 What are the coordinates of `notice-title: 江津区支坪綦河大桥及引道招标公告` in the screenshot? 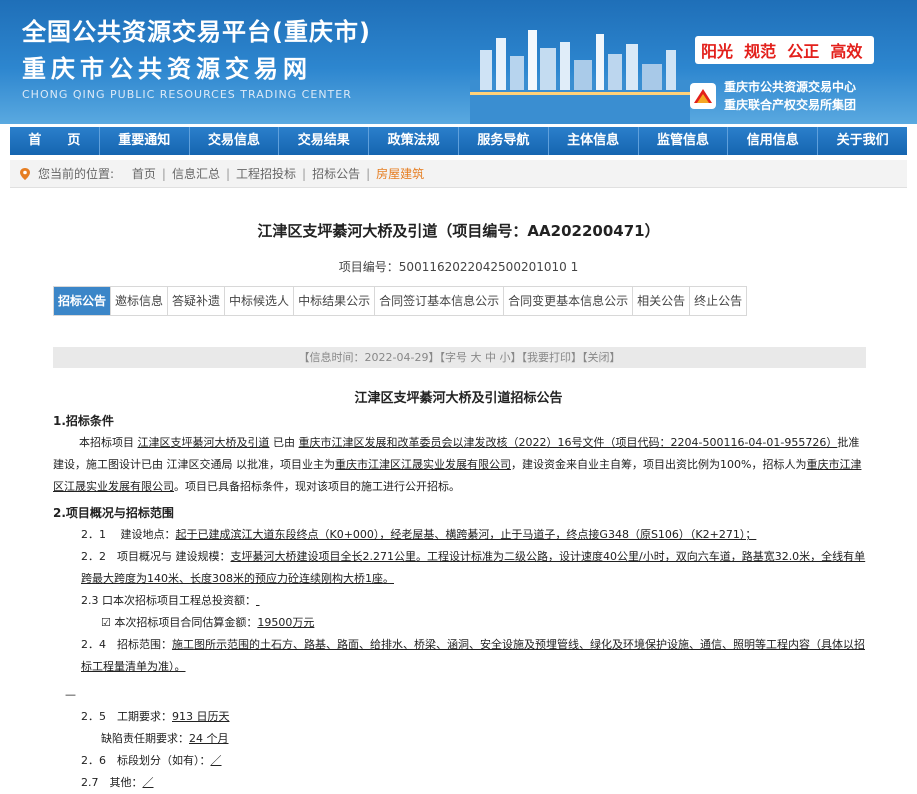 It's located at (458, 398).